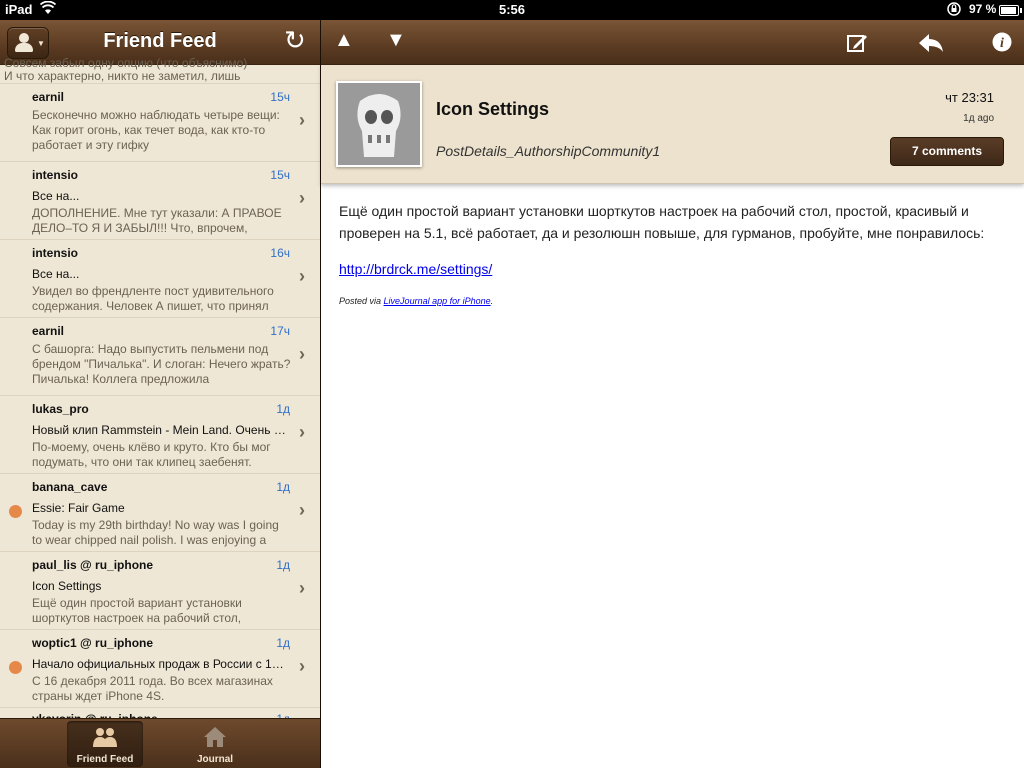 This screenshot has height=768, width=1024. I want to click on svg-text: i, so click(1002, 43).